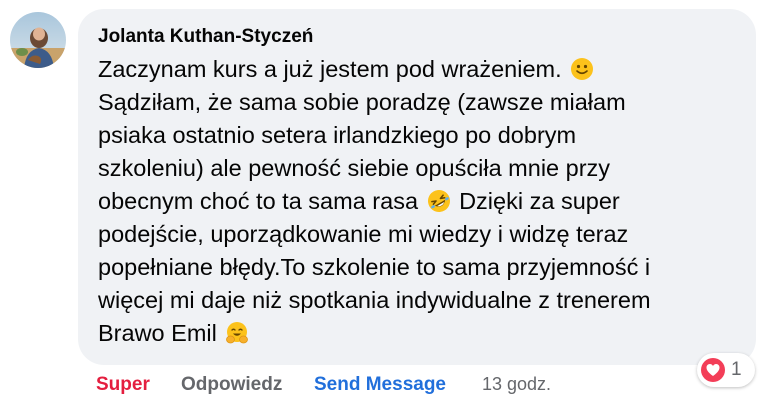 This screenshot has height=406, width=770. What do you see at coordinates (237, 333) in the screenshot?
I see `smiling-face-open-hands-icon` at bounding box center [237, 333].